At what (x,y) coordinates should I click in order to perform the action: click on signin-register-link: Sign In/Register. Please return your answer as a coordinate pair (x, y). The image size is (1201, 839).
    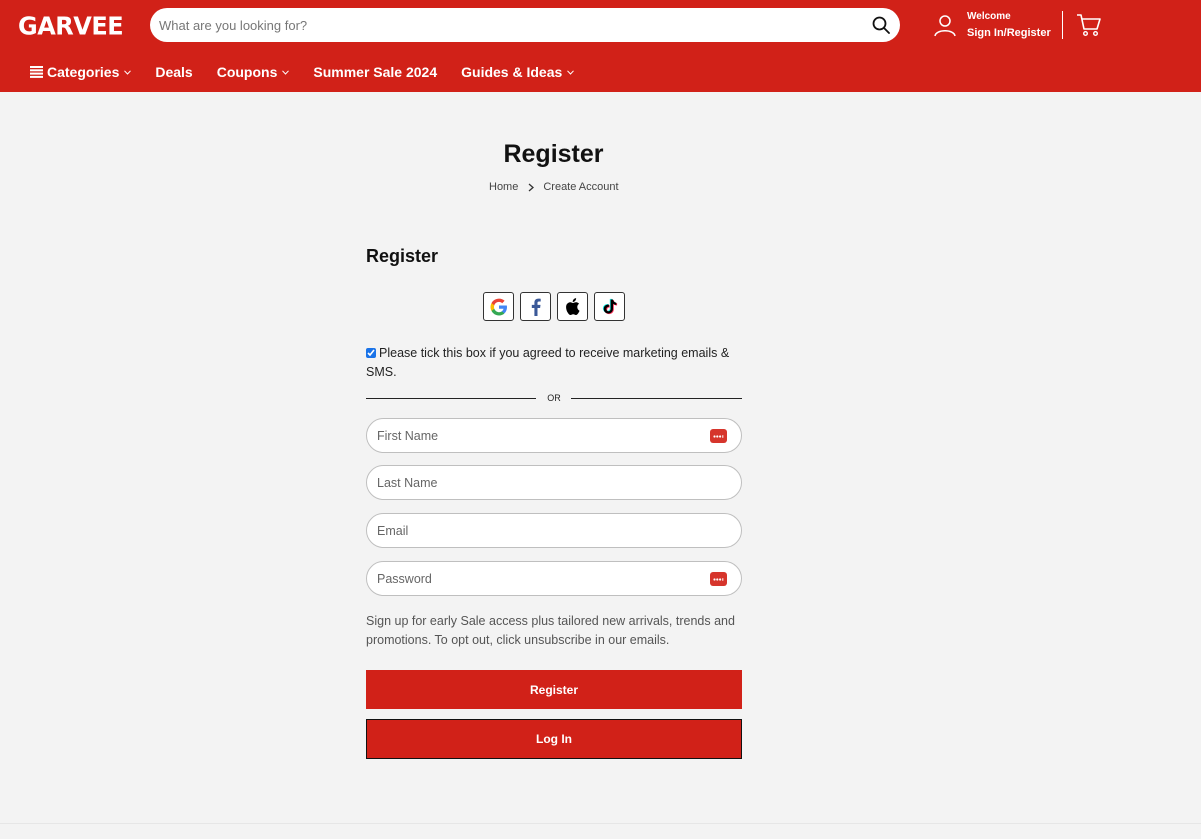
    Looking at the image, I should click on (1009, 33).